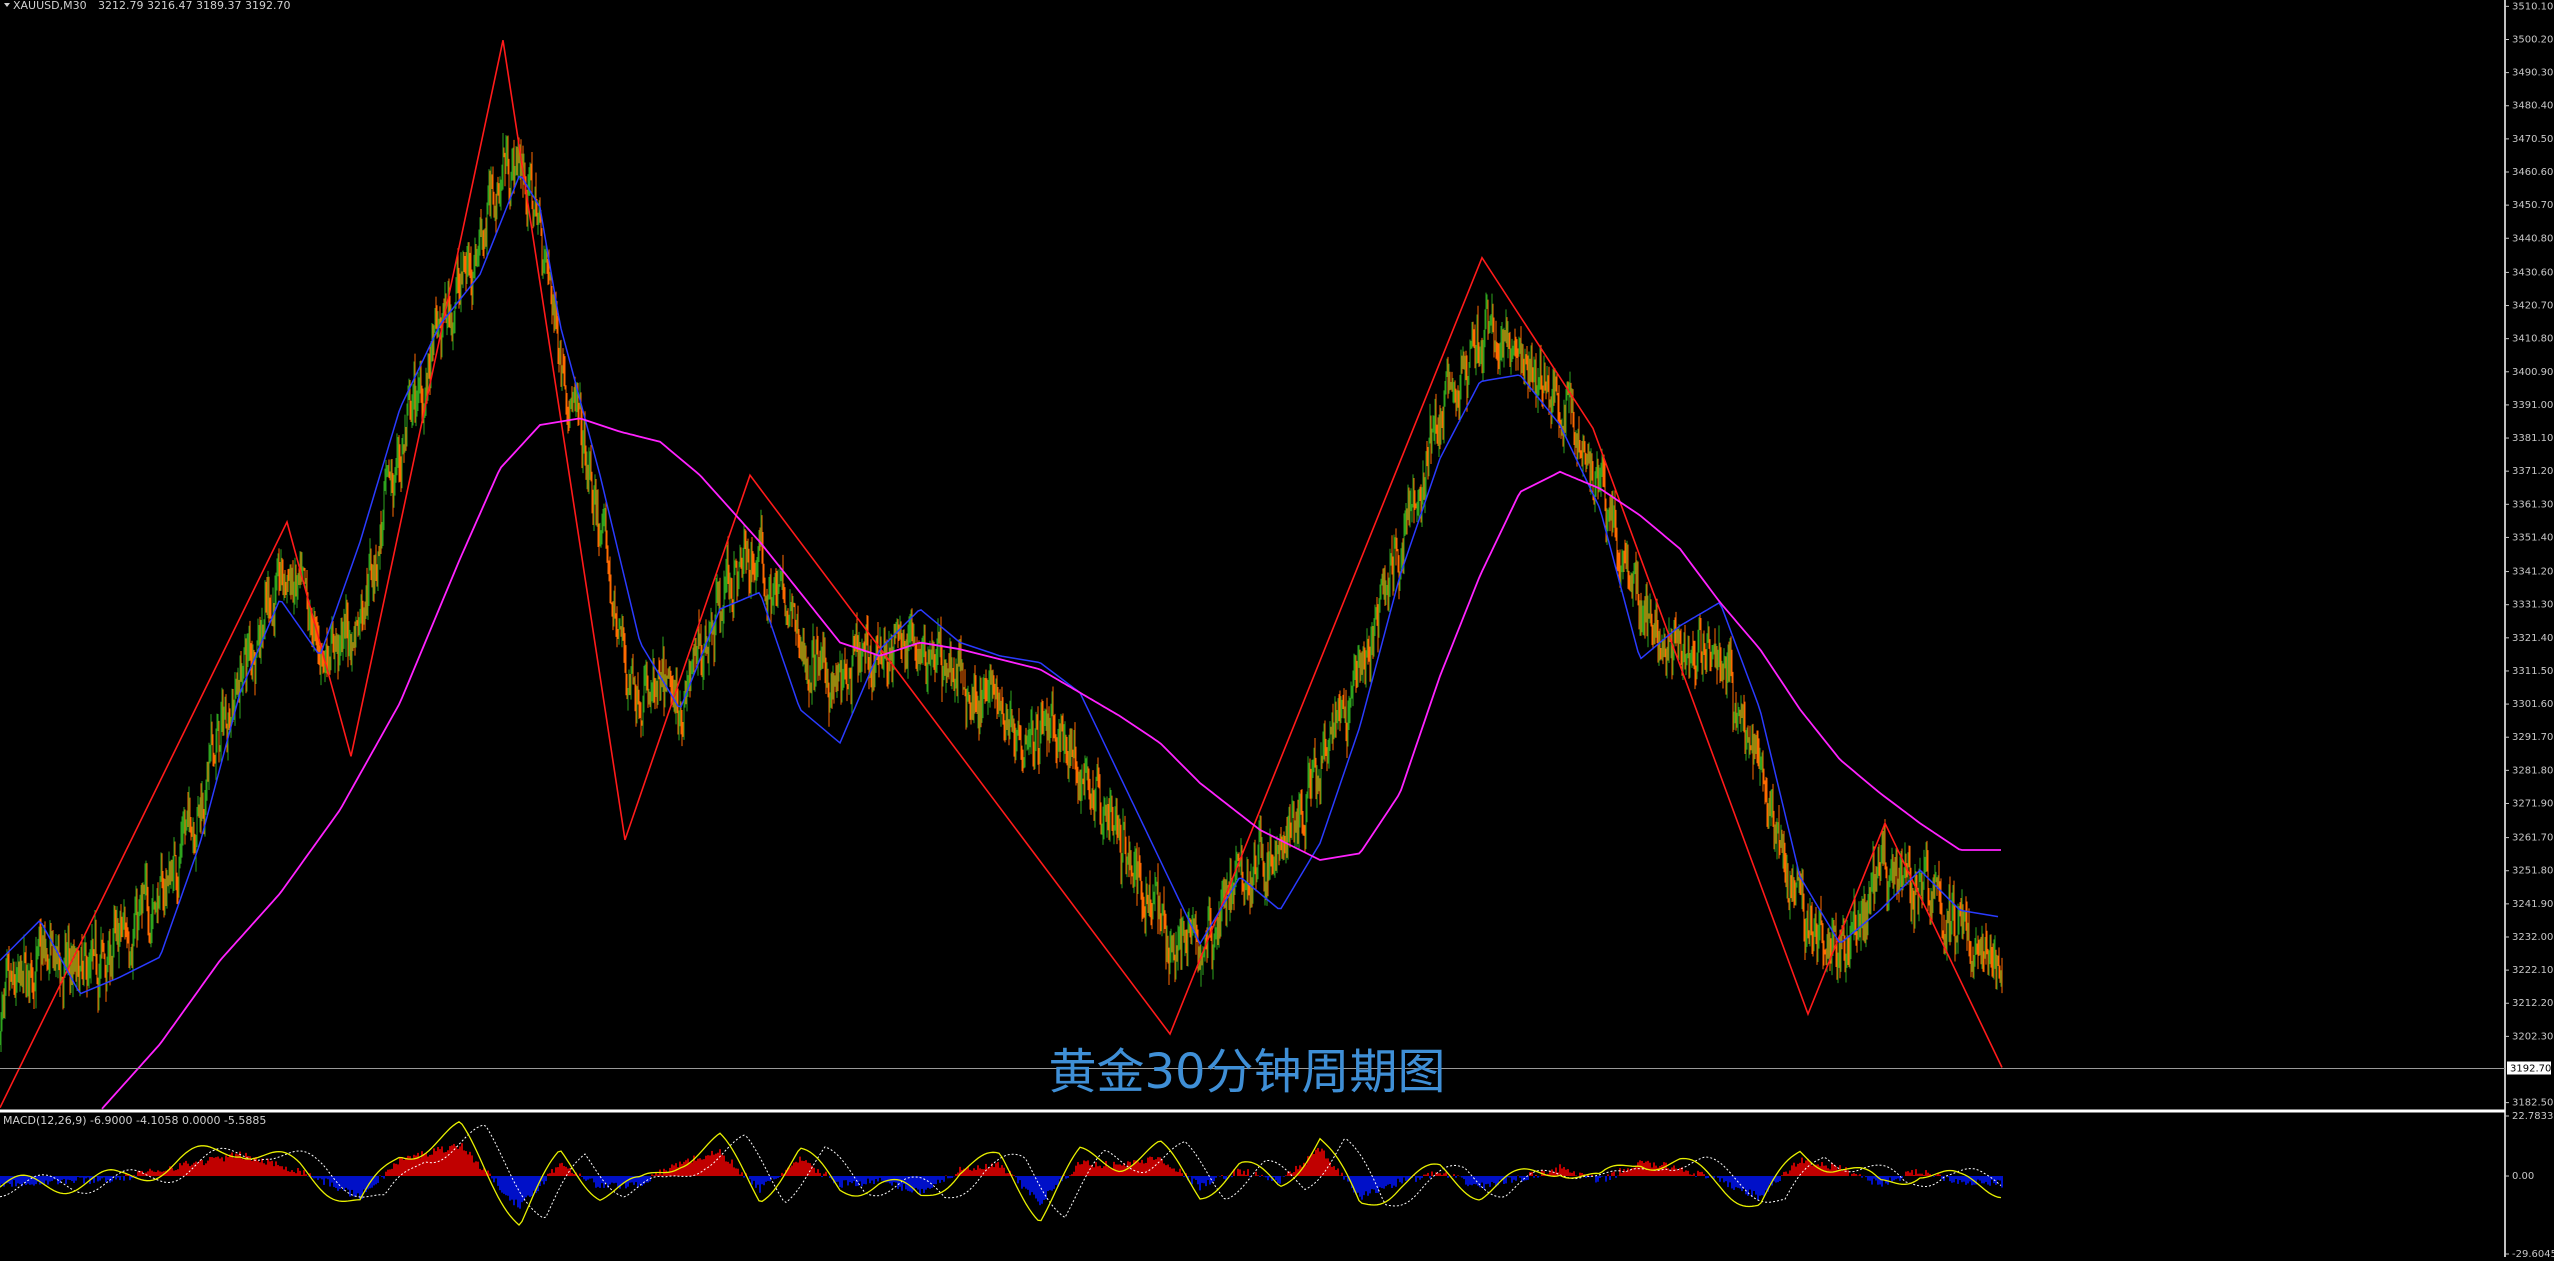 The height and width of the screenshot is (1261, 2554). Describe the element at coordinates (2530, 1069) in the screenshot. I see `current-price-tag-text: 3192.70` at that location.